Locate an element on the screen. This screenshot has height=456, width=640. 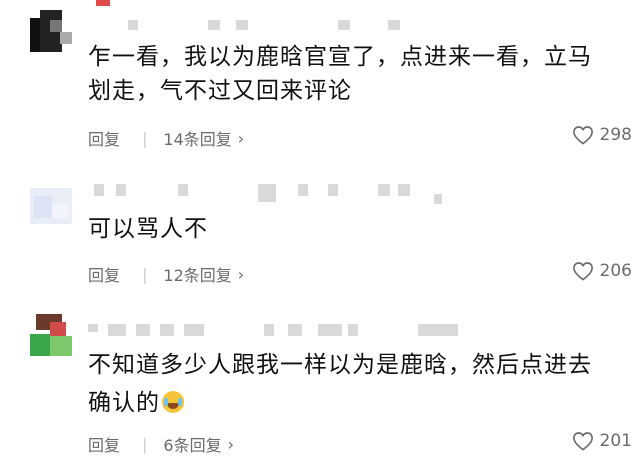
like-count: 298 is located at coordinates (615, 135).